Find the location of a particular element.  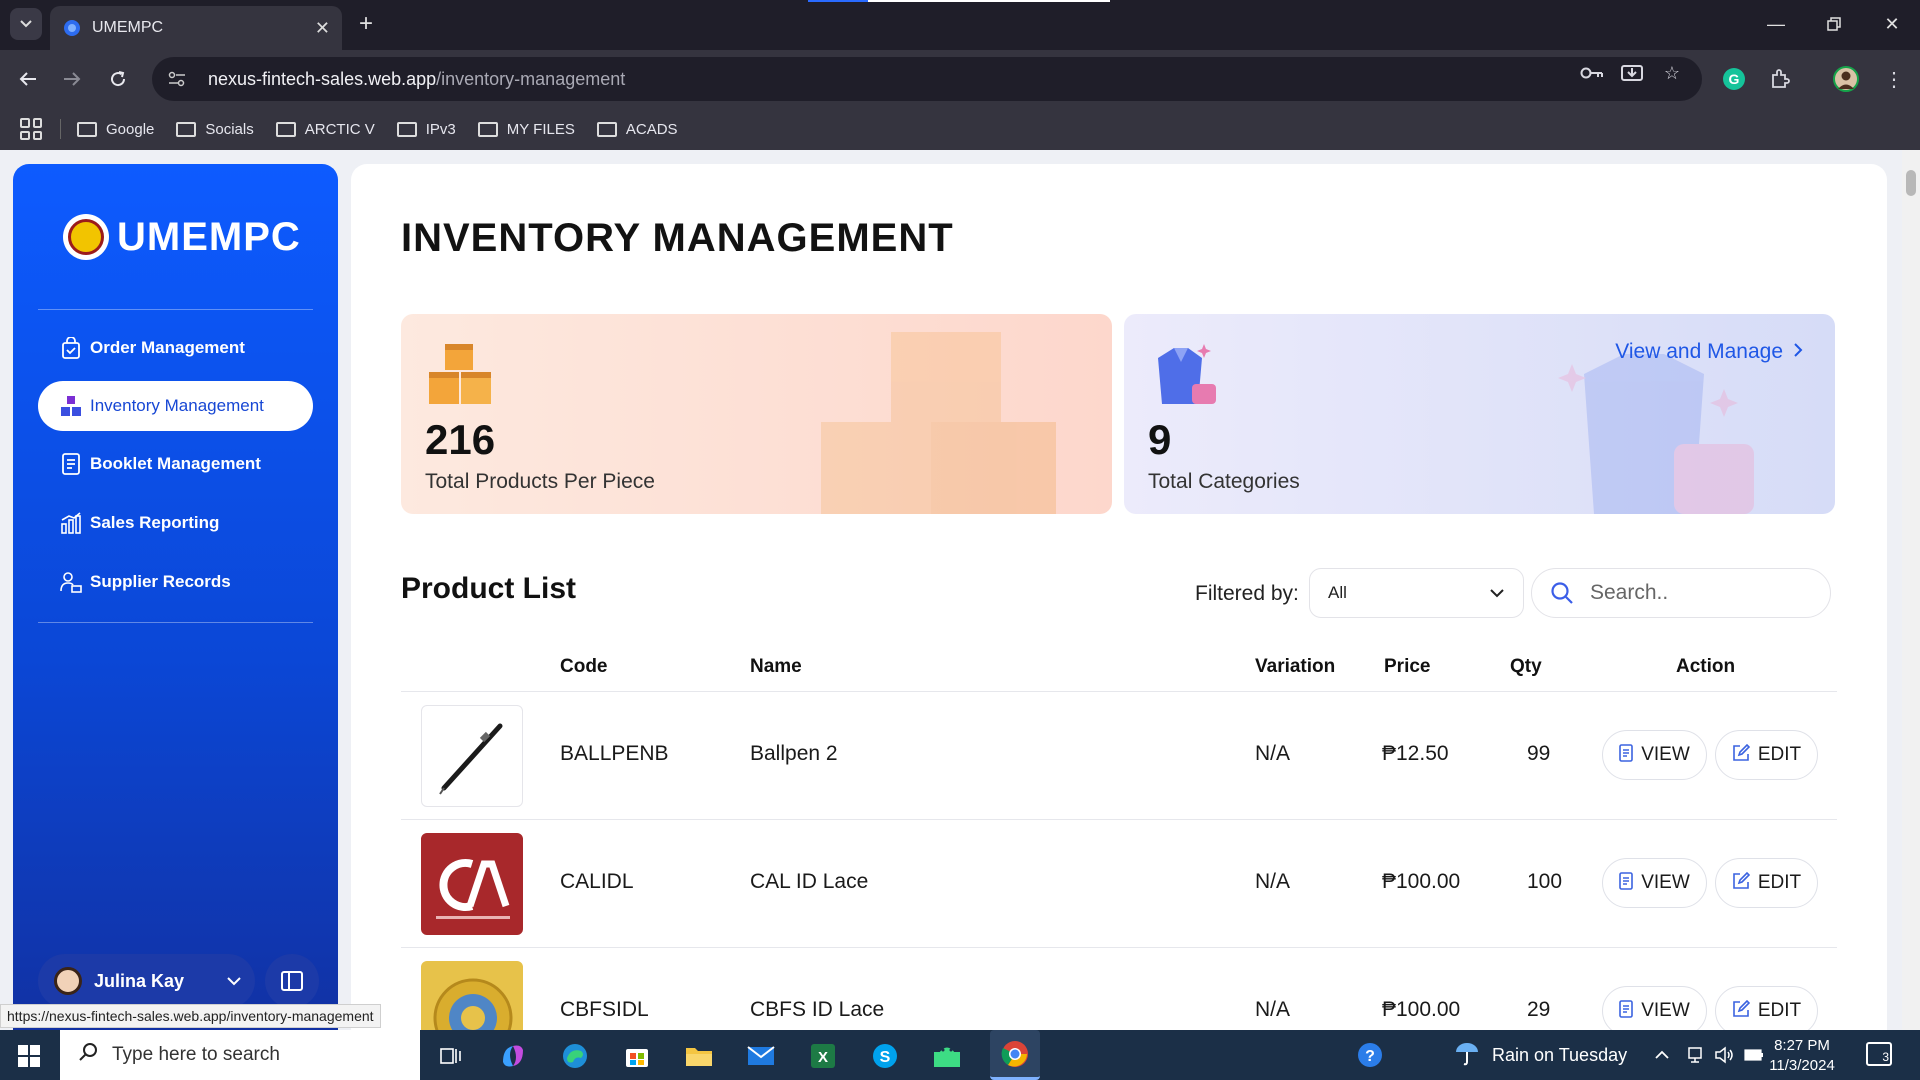

volume-icon is located at coordinates (1724, 1055).